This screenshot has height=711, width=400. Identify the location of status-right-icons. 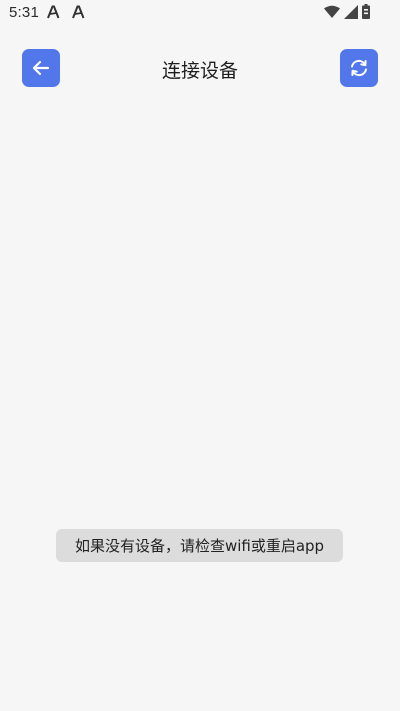
(347, 11).